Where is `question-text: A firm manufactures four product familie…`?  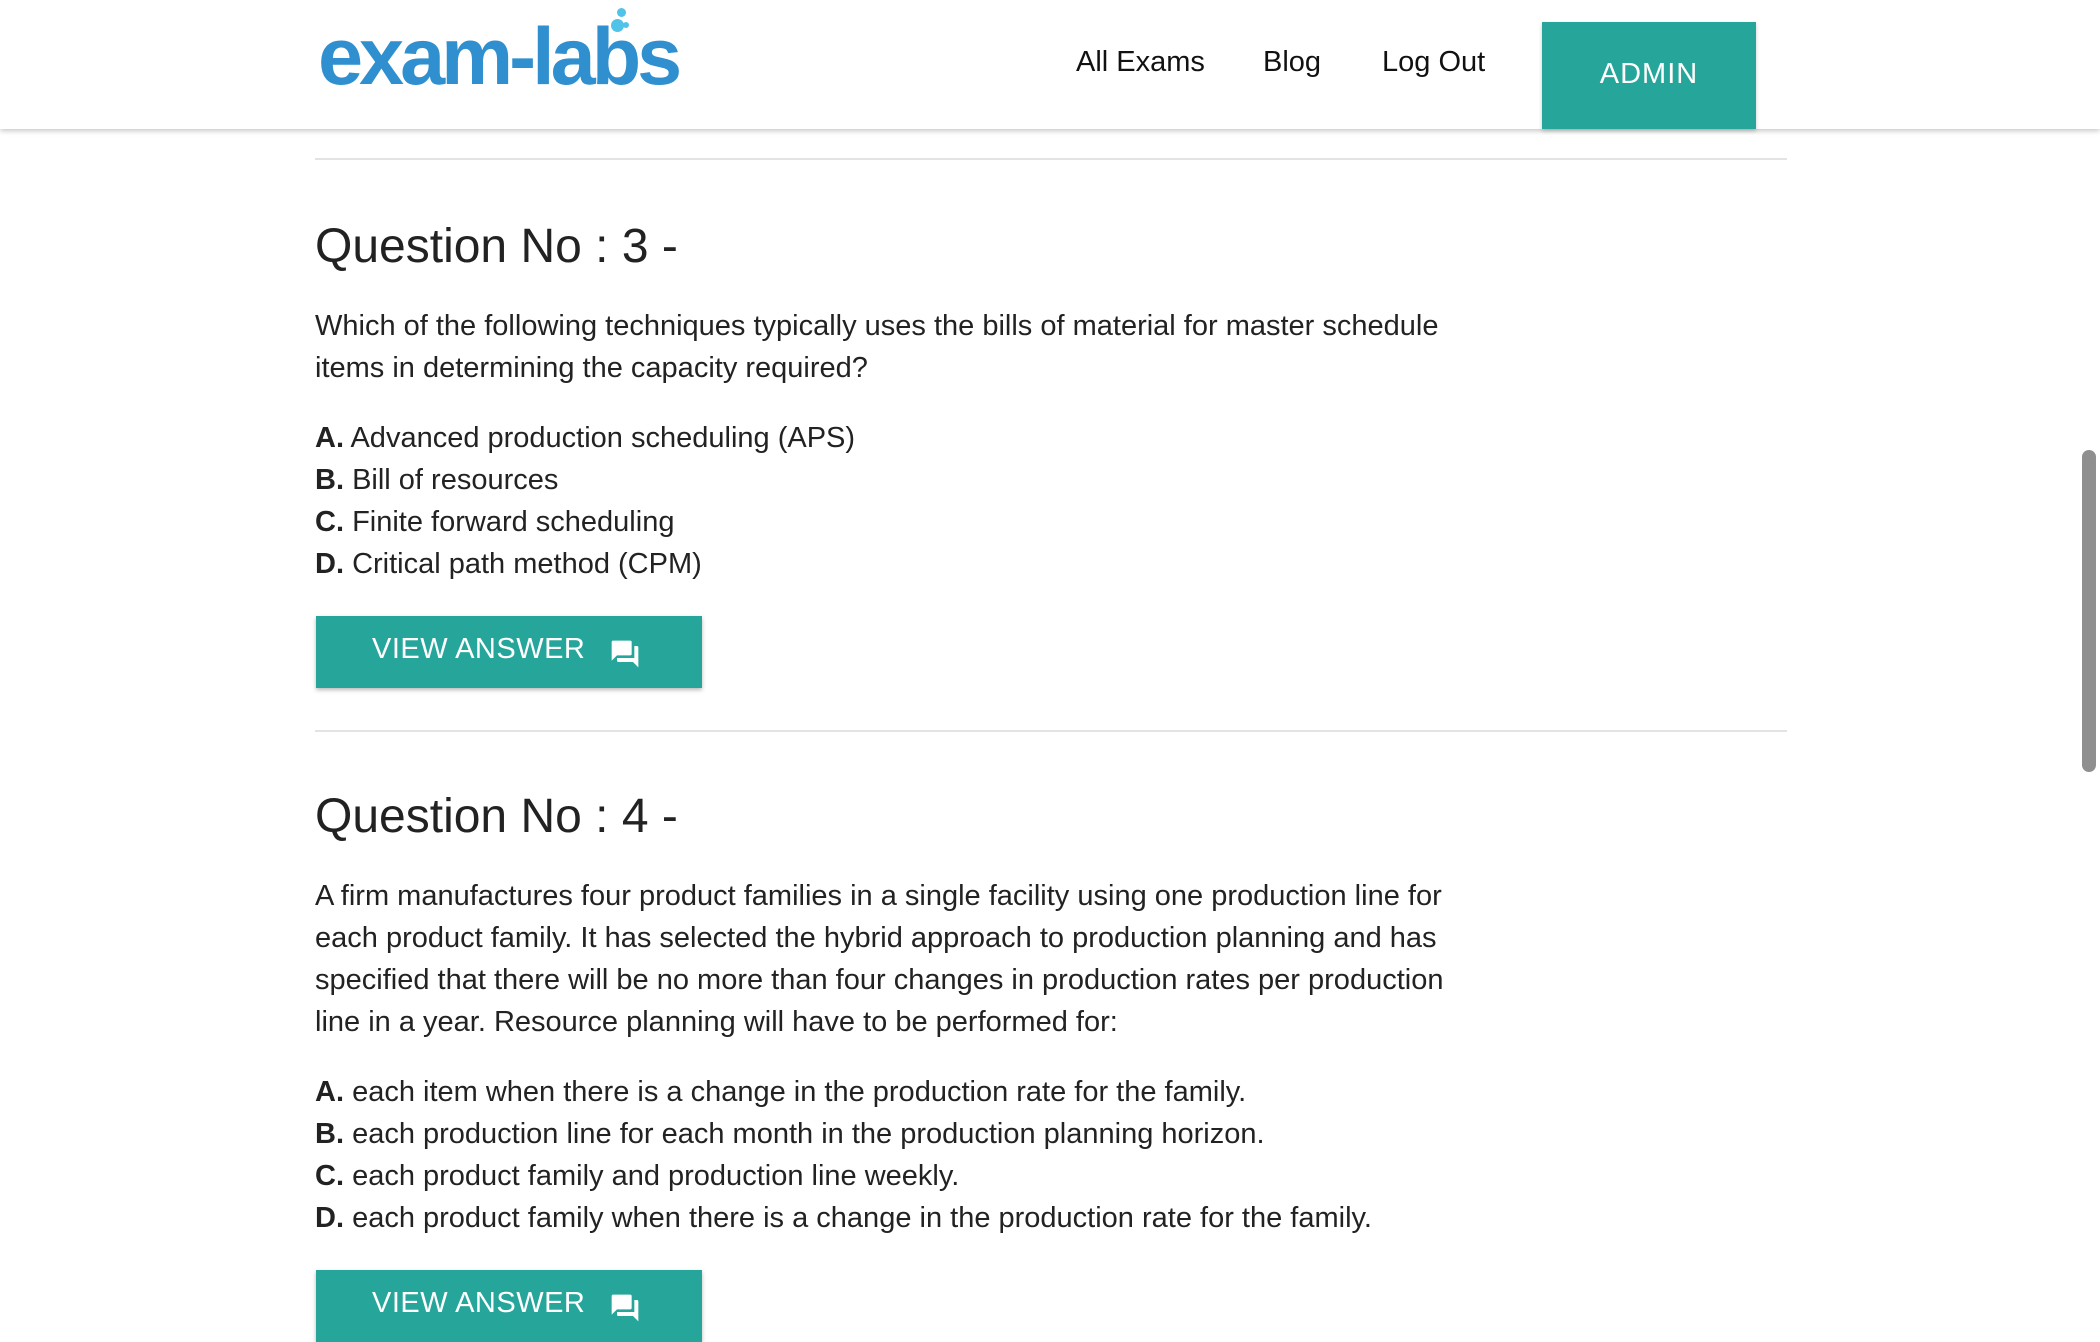 question-text: A firm manufactures four product familie… is located at coordinates (879, 959).